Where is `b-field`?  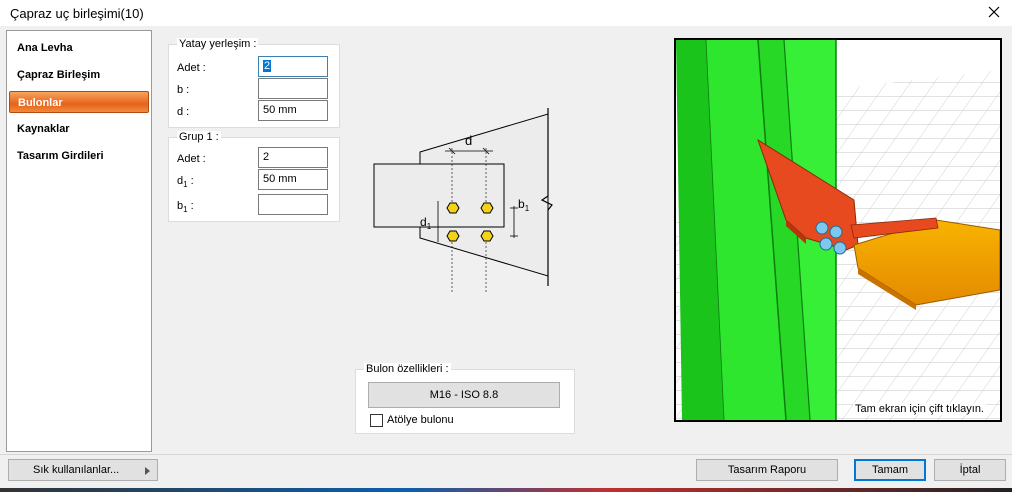 b-field is located at coordinates (293, 88).